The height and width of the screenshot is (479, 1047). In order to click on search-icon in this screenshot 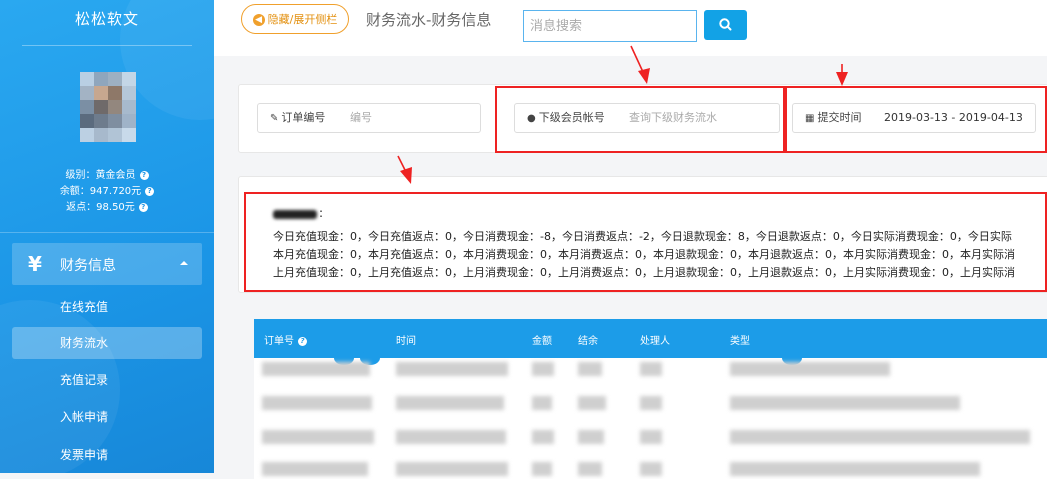, I will do `click(725, 24)`.